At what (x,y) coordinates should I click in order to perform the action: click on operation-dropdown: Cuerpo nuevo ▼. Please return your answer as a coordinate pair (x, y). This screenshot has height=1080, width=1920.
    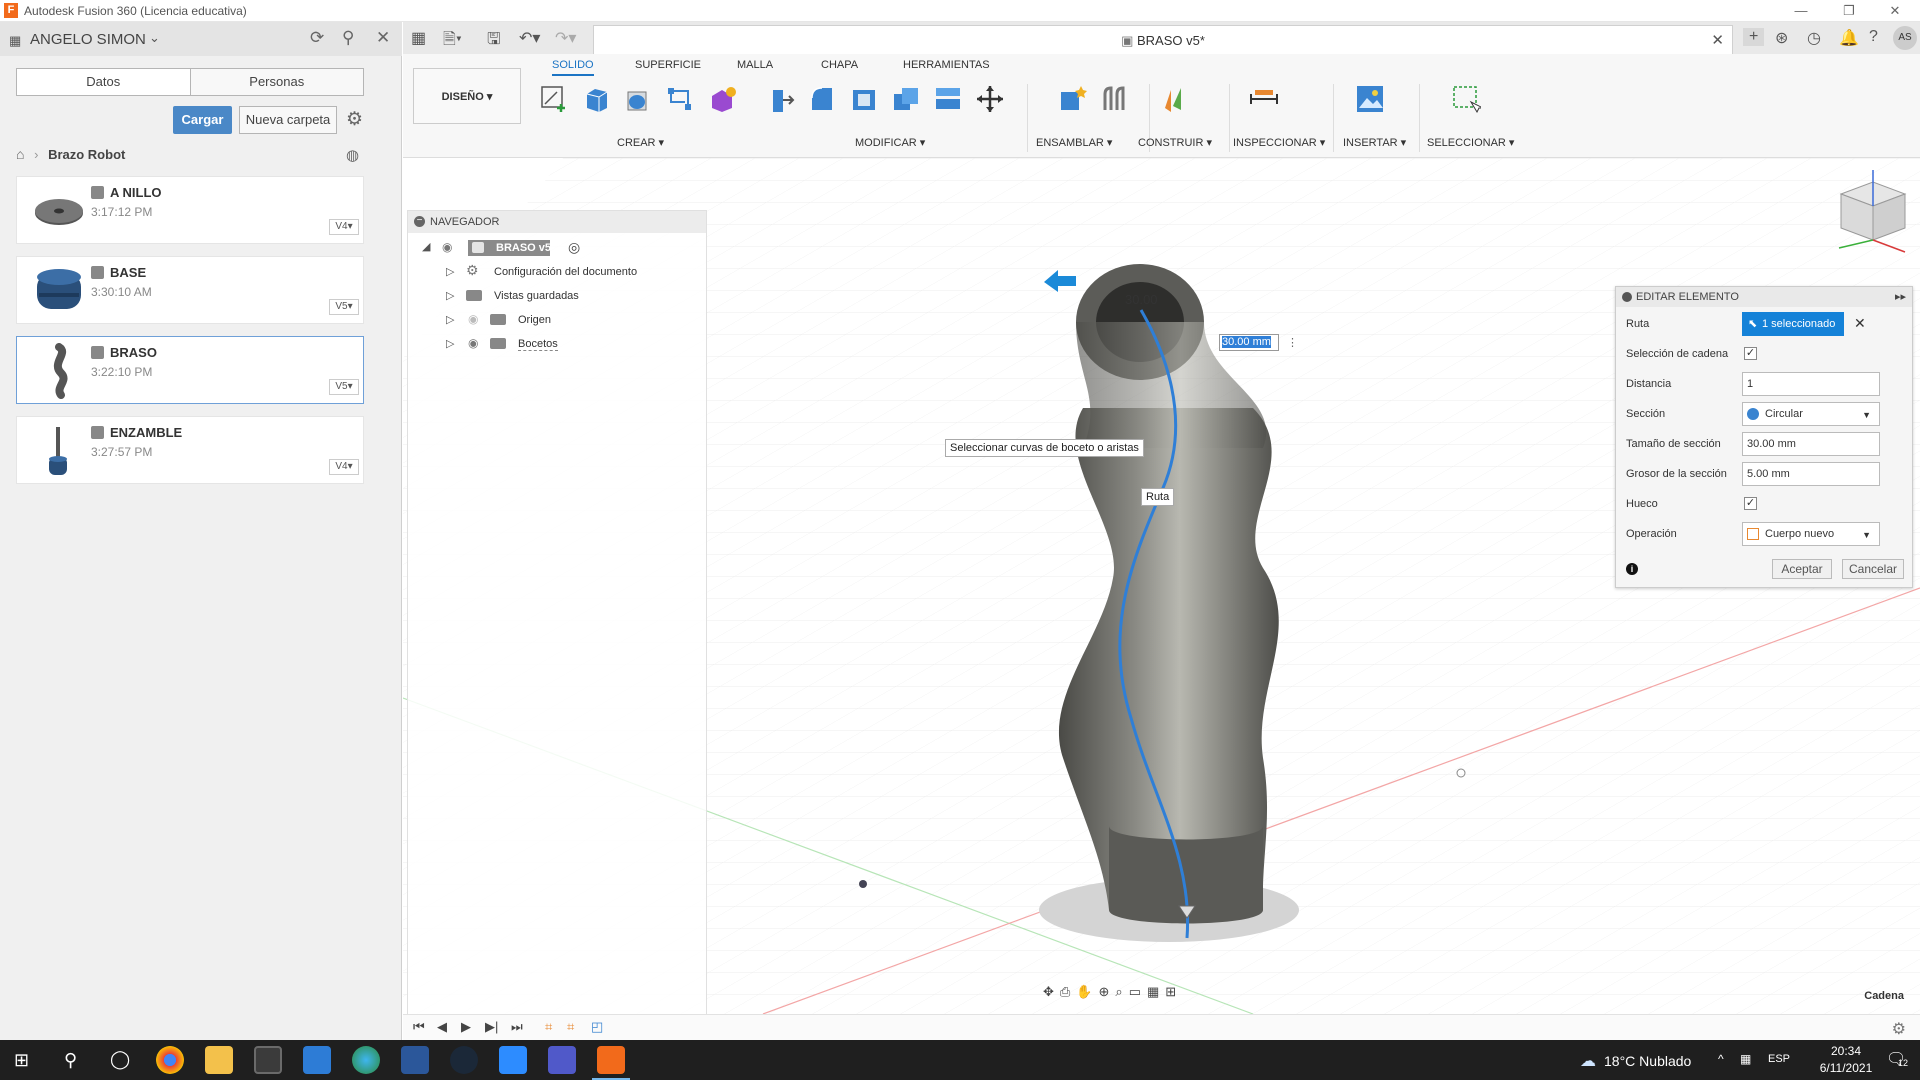
    Looking at the image, I should click on (1811, 534).